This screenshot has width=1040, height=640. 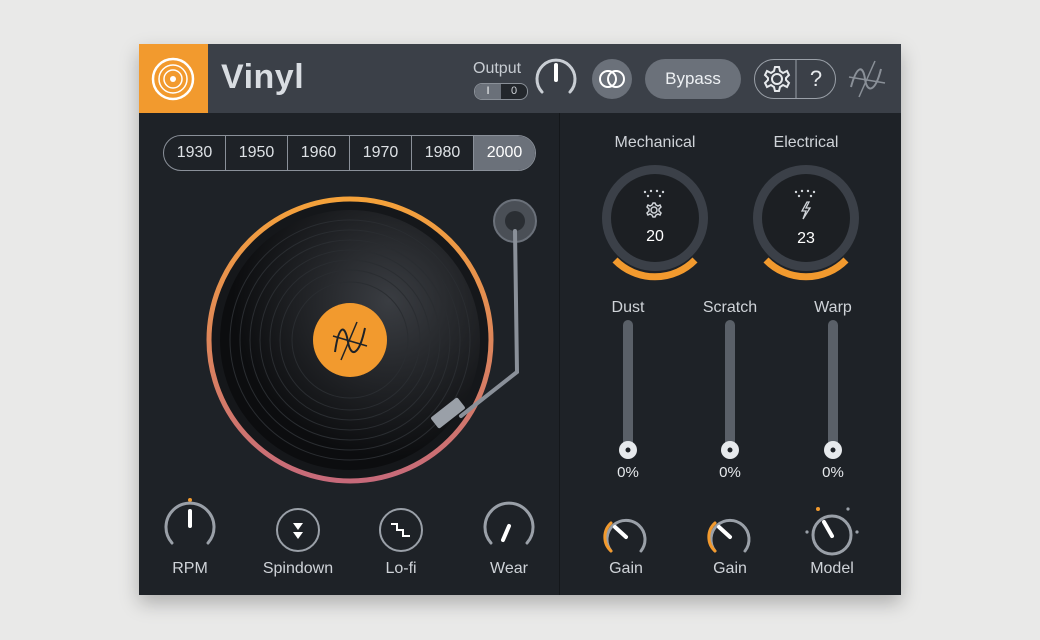 I want to click on lofi-label: Lo-fi, so click(x=401, y=568).